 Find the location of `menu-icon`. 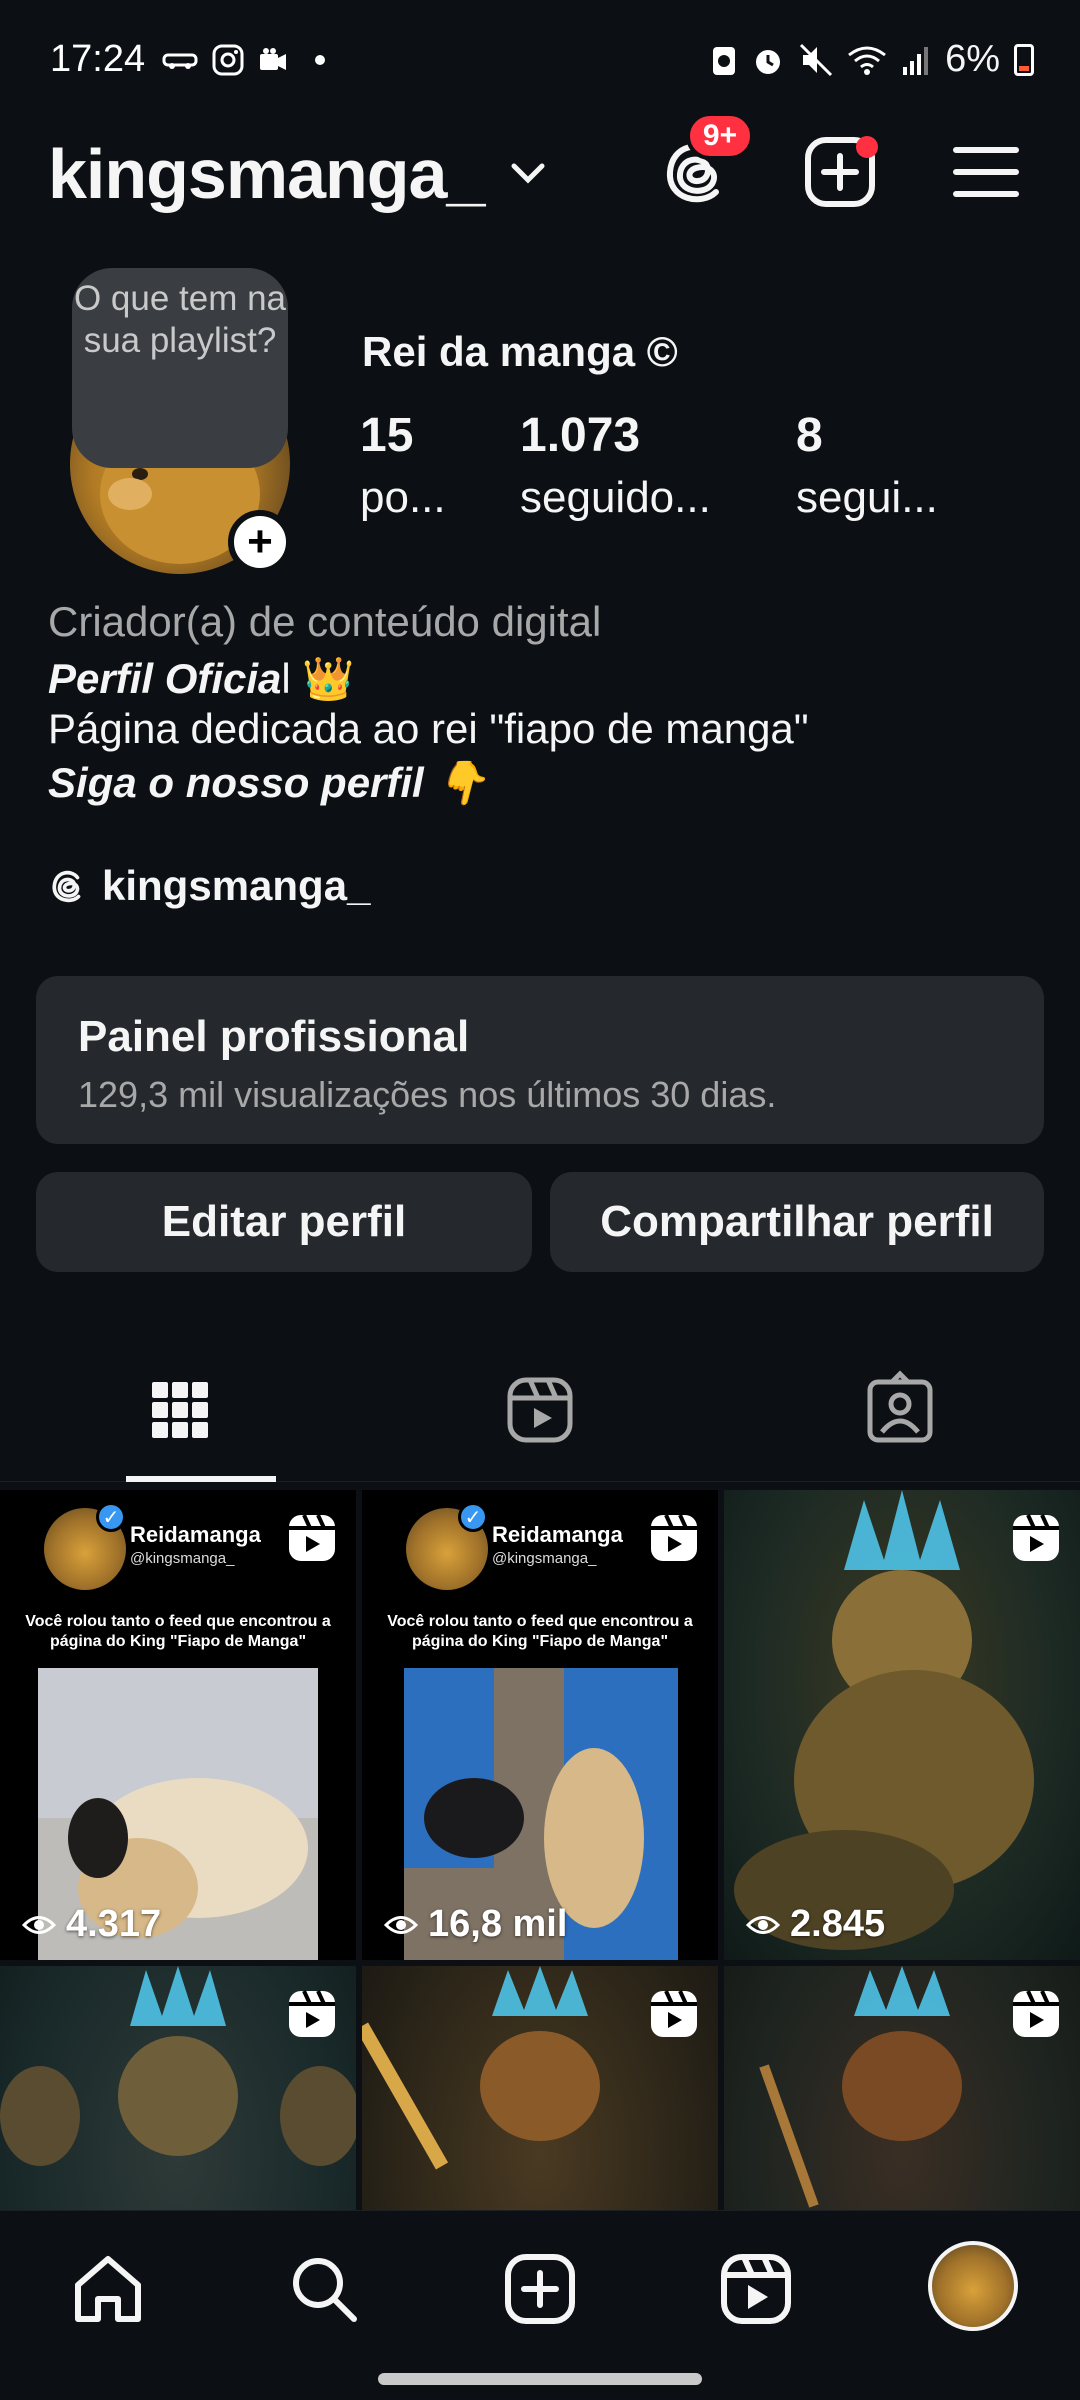

menu-icon is located at coordinates (986, 172).